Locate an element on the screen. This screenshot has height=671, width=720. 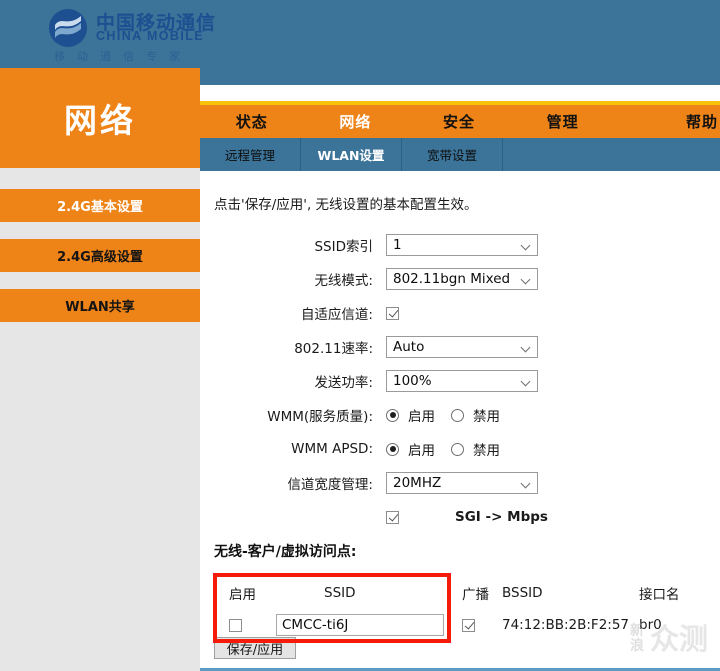
label-channel-width: 信道宽度管理: is located at coordinates (330, 485).